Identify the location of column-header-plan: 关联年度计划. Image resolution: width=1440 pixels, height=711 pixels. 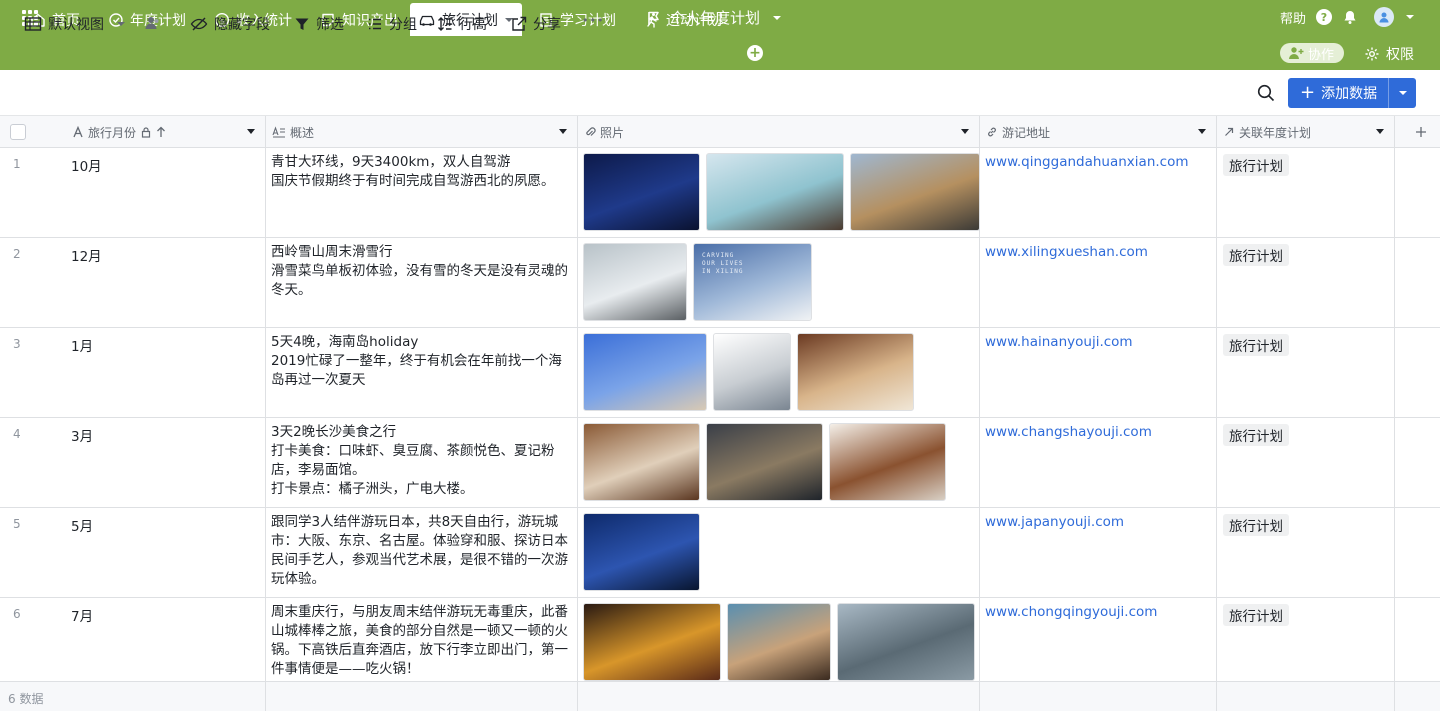
(1306, 132).